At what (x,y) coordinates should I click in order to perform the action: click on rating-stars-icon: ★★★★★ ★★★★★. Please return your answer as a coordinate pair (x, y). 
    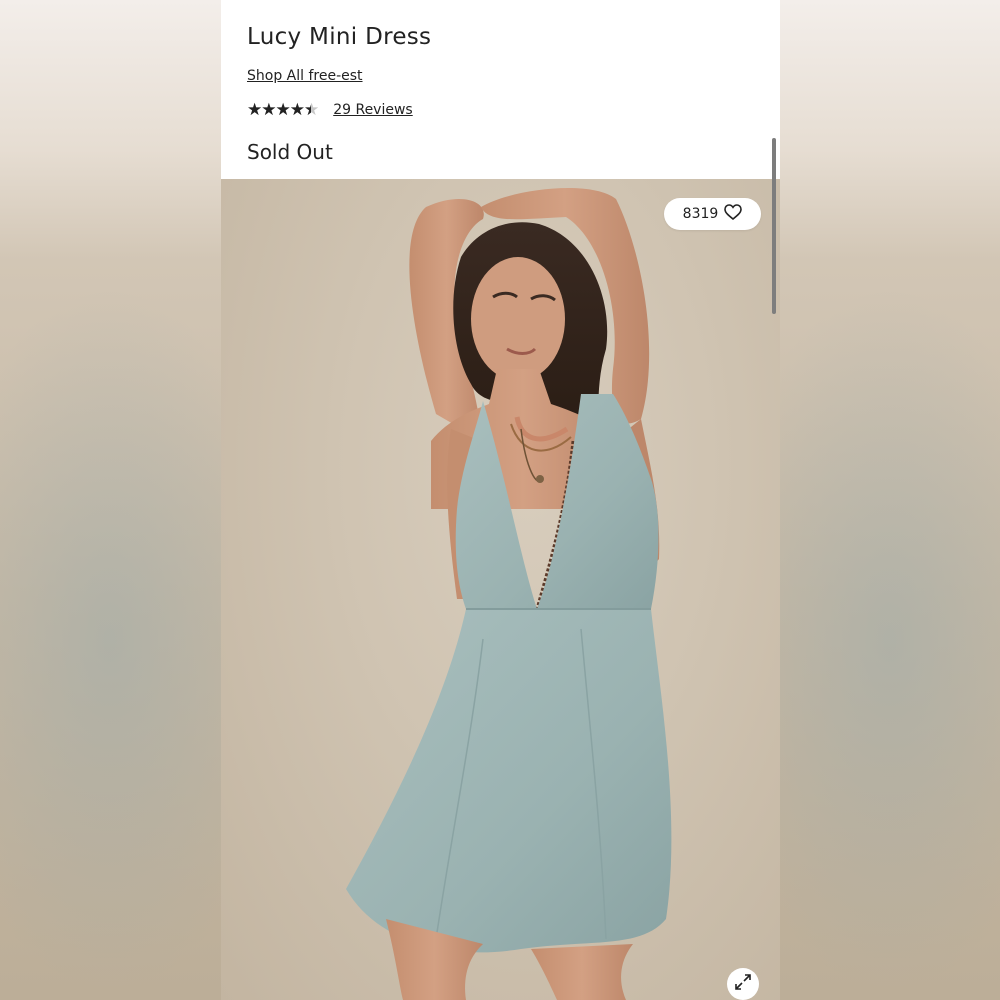
    Looking at the image, I should click on (283, 110).